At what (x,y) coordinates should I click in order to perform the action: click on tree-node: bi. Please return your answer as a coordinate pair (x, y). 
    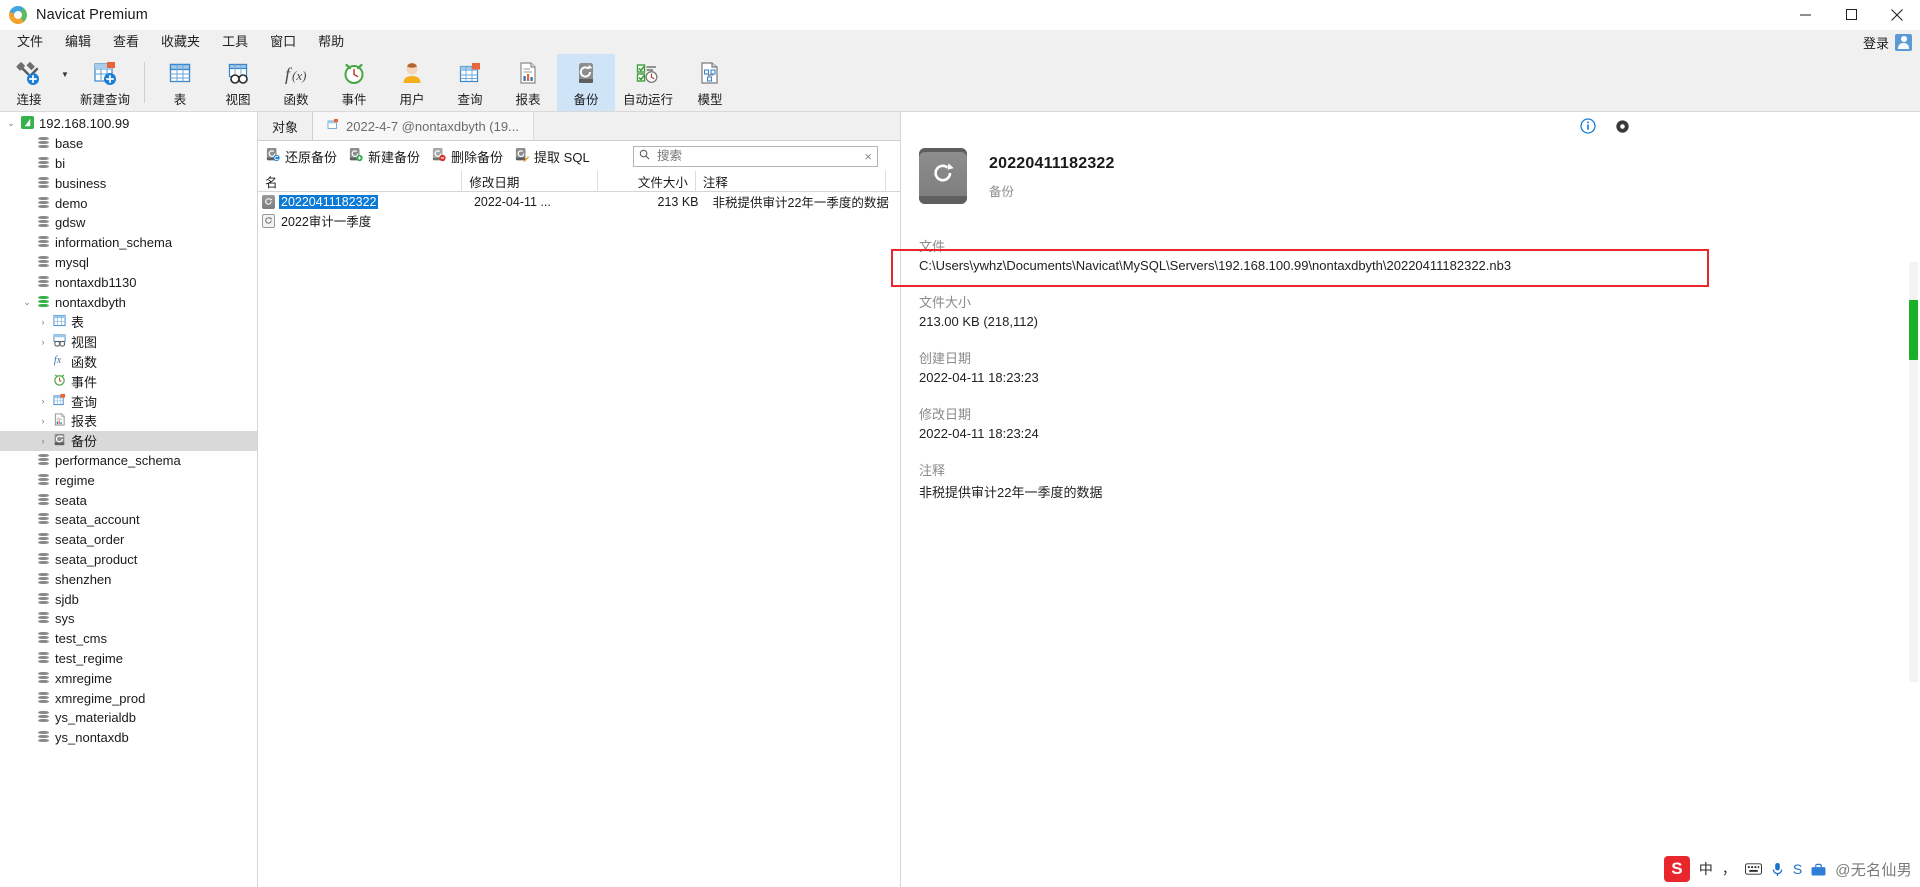
    Looking at the image, I should click on (128, 164).